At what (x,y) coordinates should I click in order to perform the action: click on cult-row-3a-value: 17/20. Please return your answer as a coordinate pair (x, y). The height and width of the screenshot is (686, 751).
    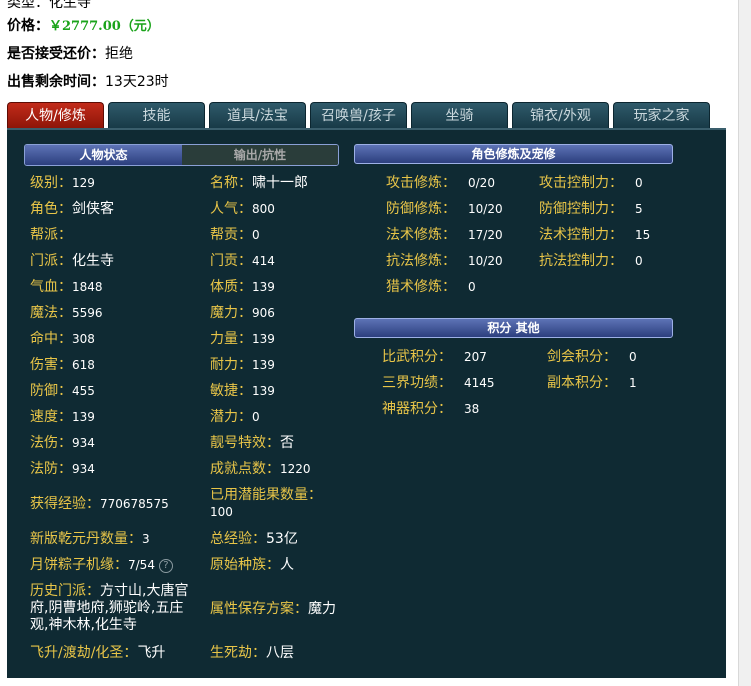
    Looking at the image, I should click on (485, 235).